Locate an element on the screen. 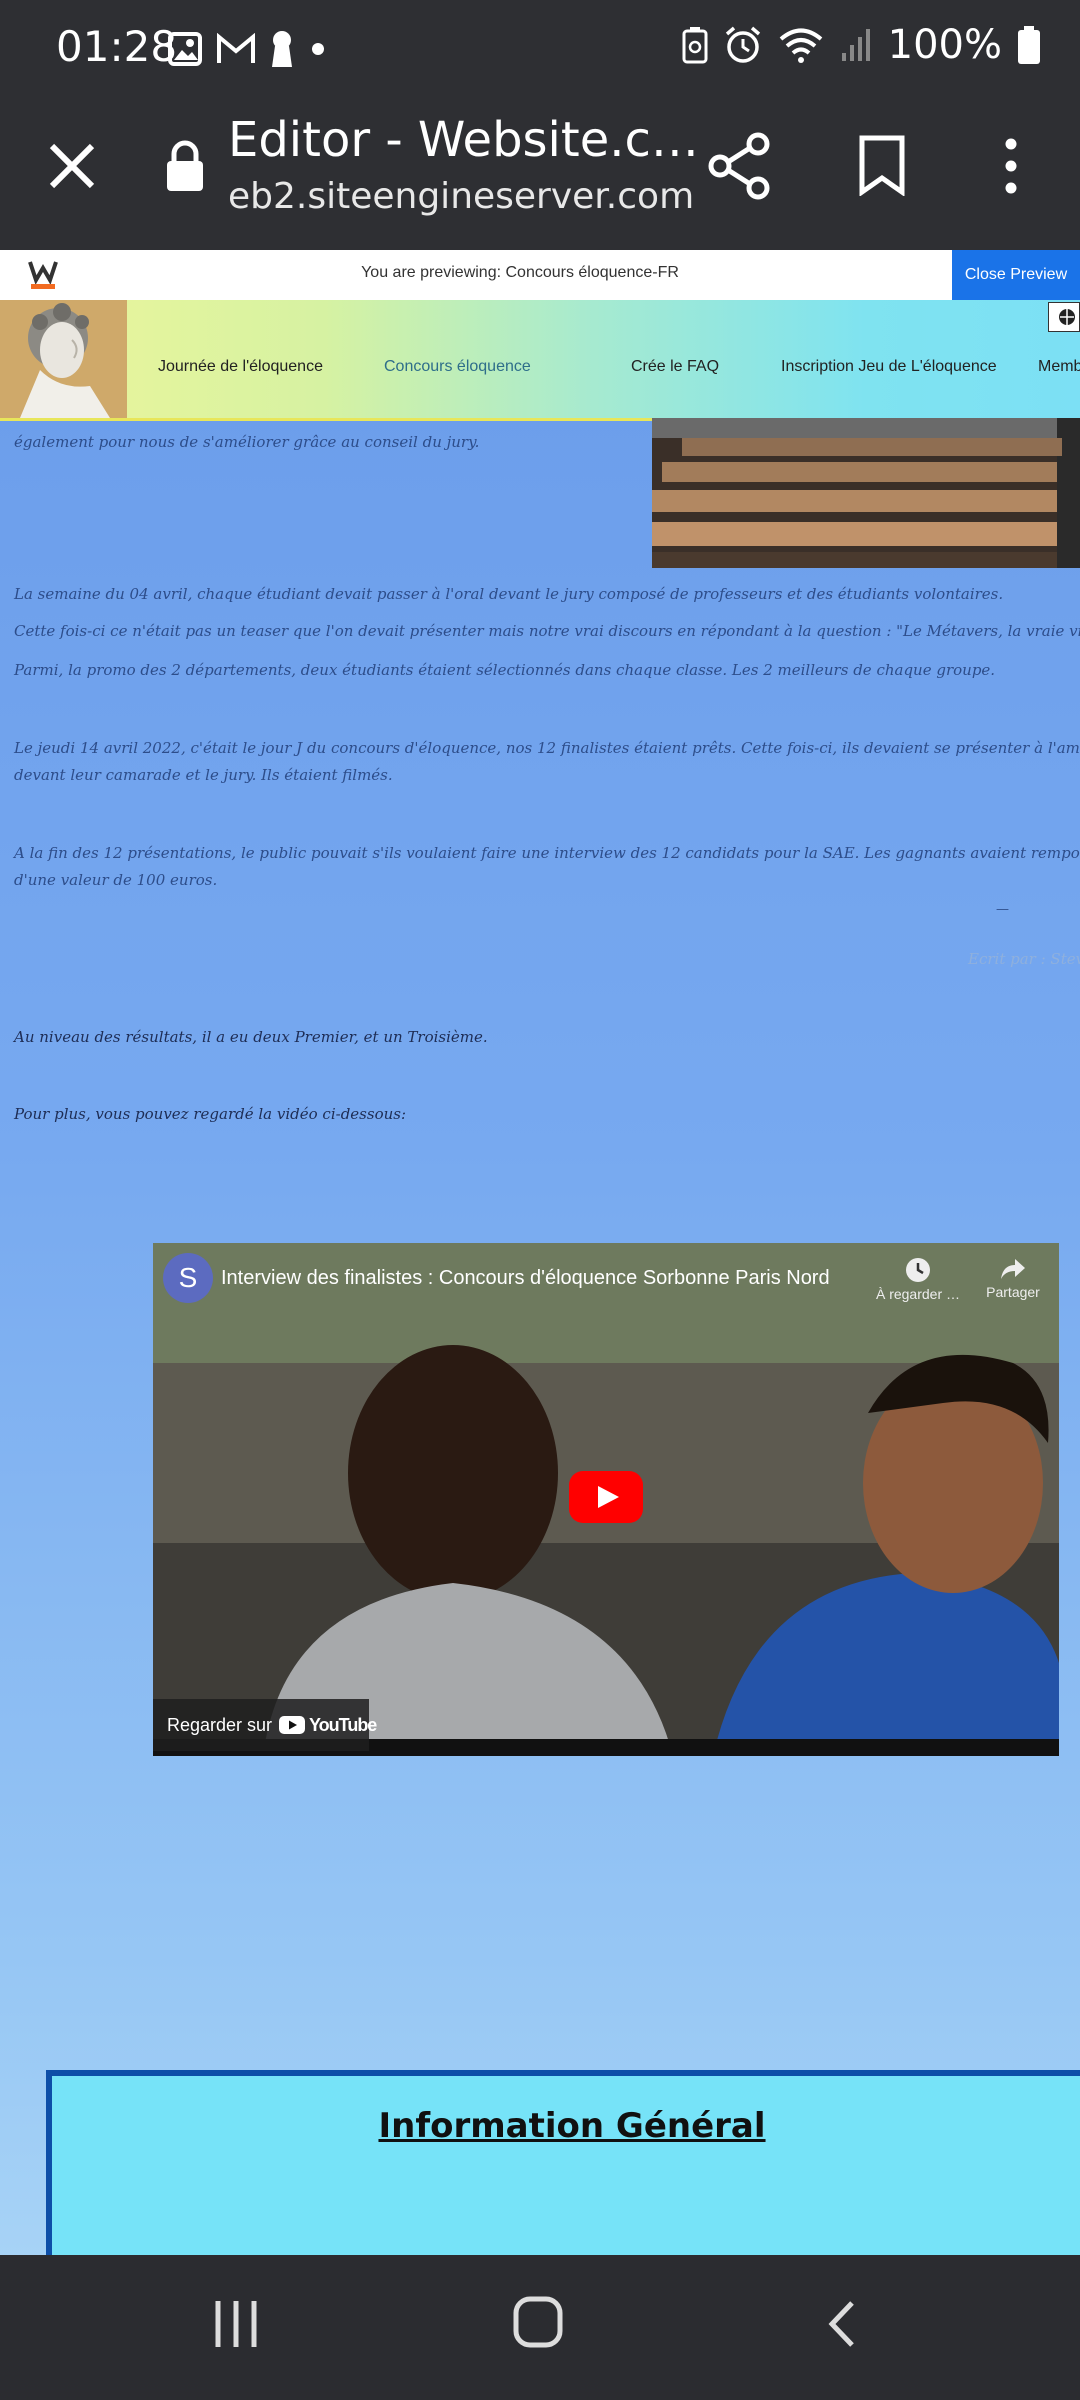  nav-inscription: Inscription Jeu de L'éloquence is located at coordinates (889, 367).